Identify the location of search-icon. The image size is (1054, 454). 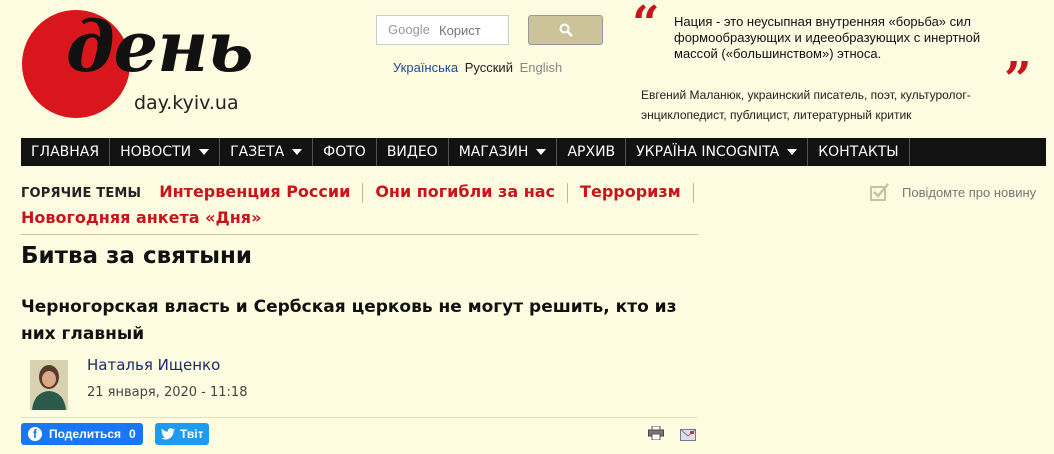
(566, 30).